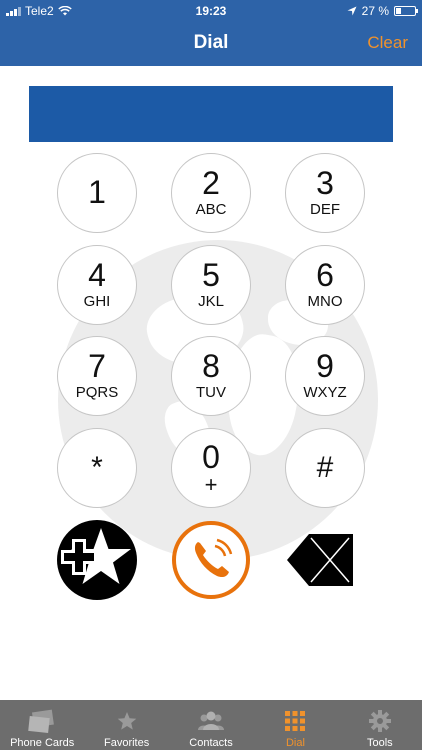  Describe the element at coordinates (320, 560) in the screenshot. I see `backspace-icon` at that location.